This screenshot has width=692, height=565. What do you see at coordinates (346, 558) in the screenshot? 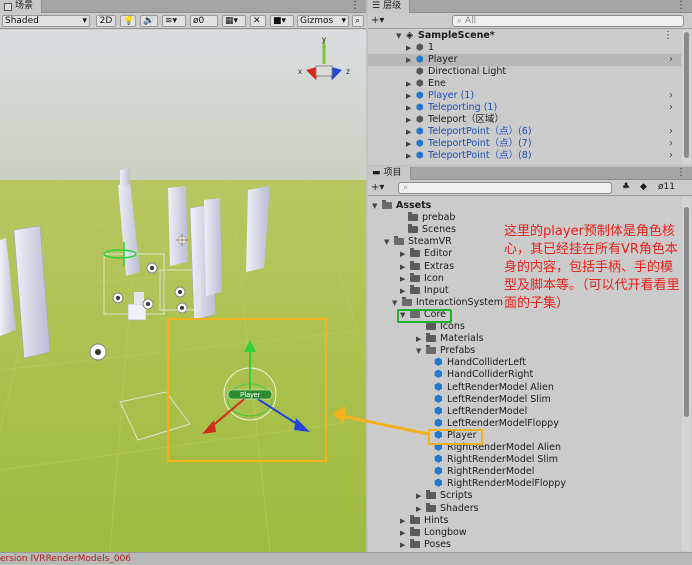
I see `console-status-bar: ersion IVRRenderModels_006` at bounding box center [346, 558].